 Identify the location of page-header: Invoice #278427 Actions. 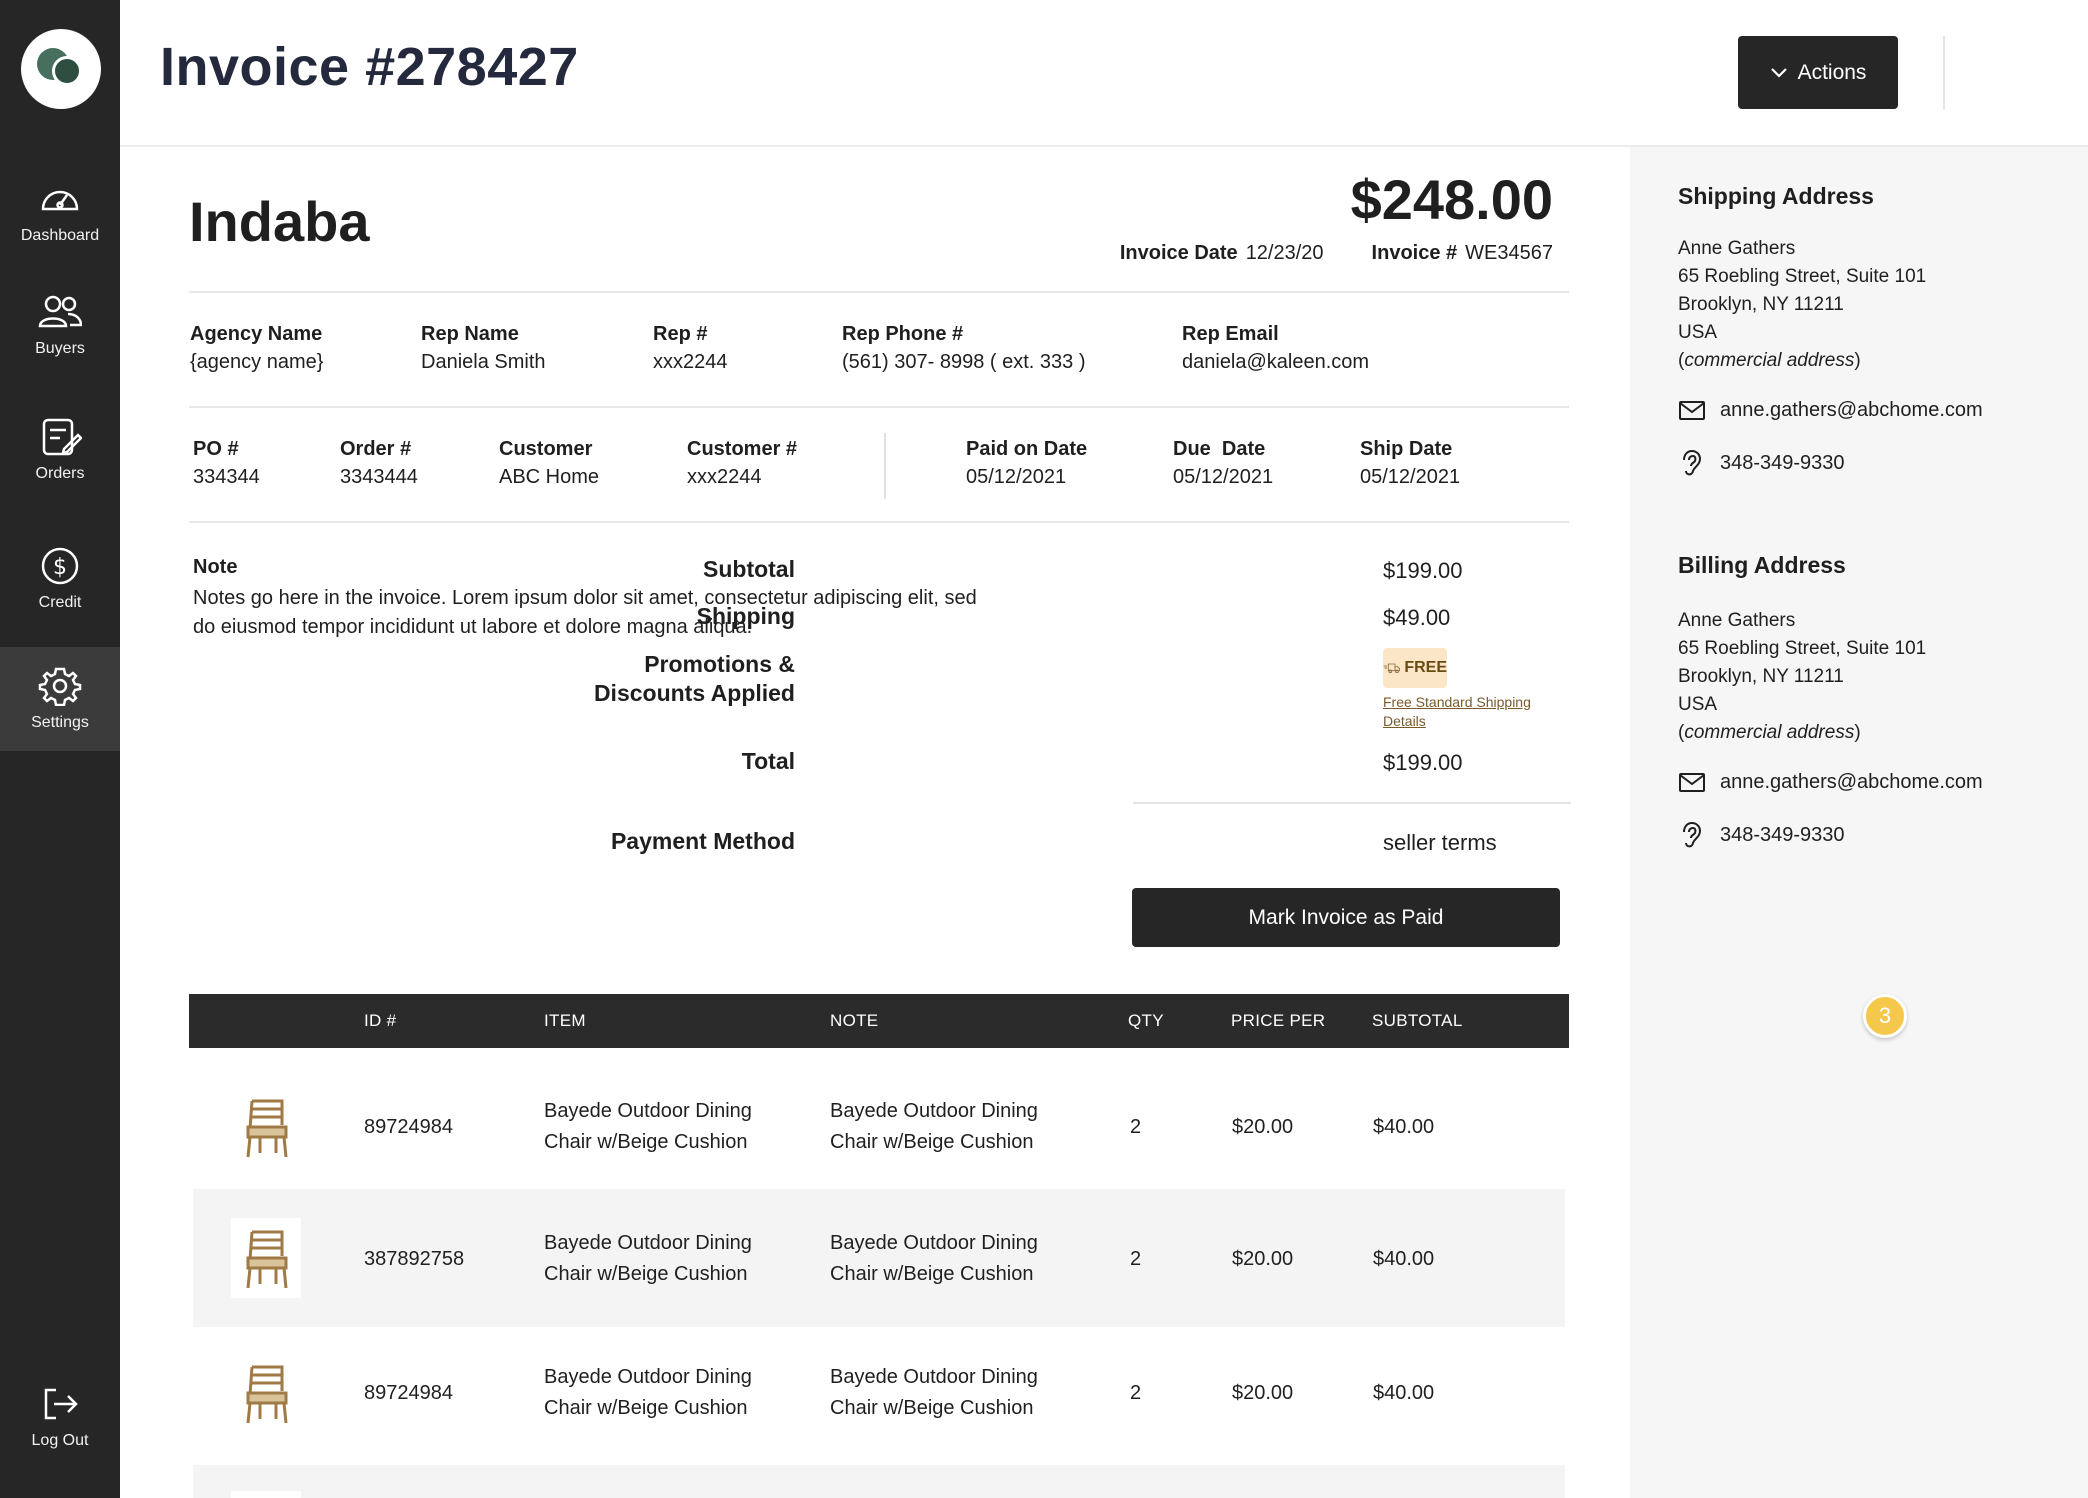
(1104, 73).